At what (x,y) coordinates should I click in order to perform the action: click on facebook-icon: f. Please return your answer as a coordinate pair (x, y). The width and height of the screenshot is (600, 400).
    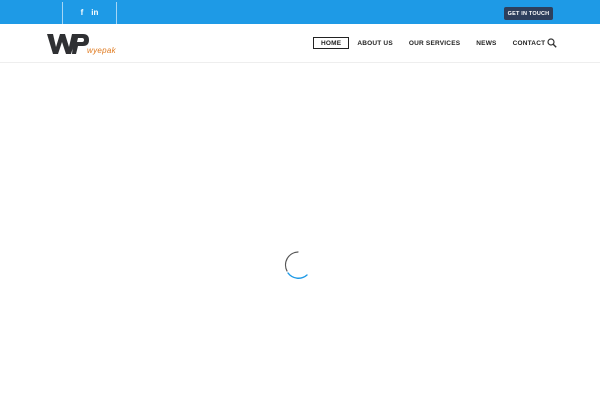
    Looking at the image, I should click on (82, 13).